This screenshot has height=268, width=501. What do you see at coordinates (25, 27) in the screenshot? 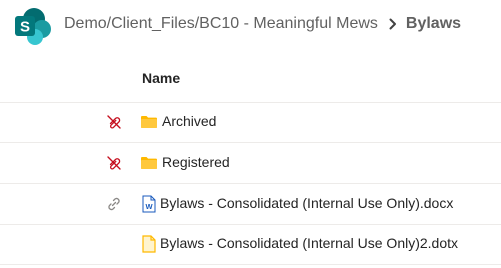
I see `svg-text: S` at bounding box center [25, 27].